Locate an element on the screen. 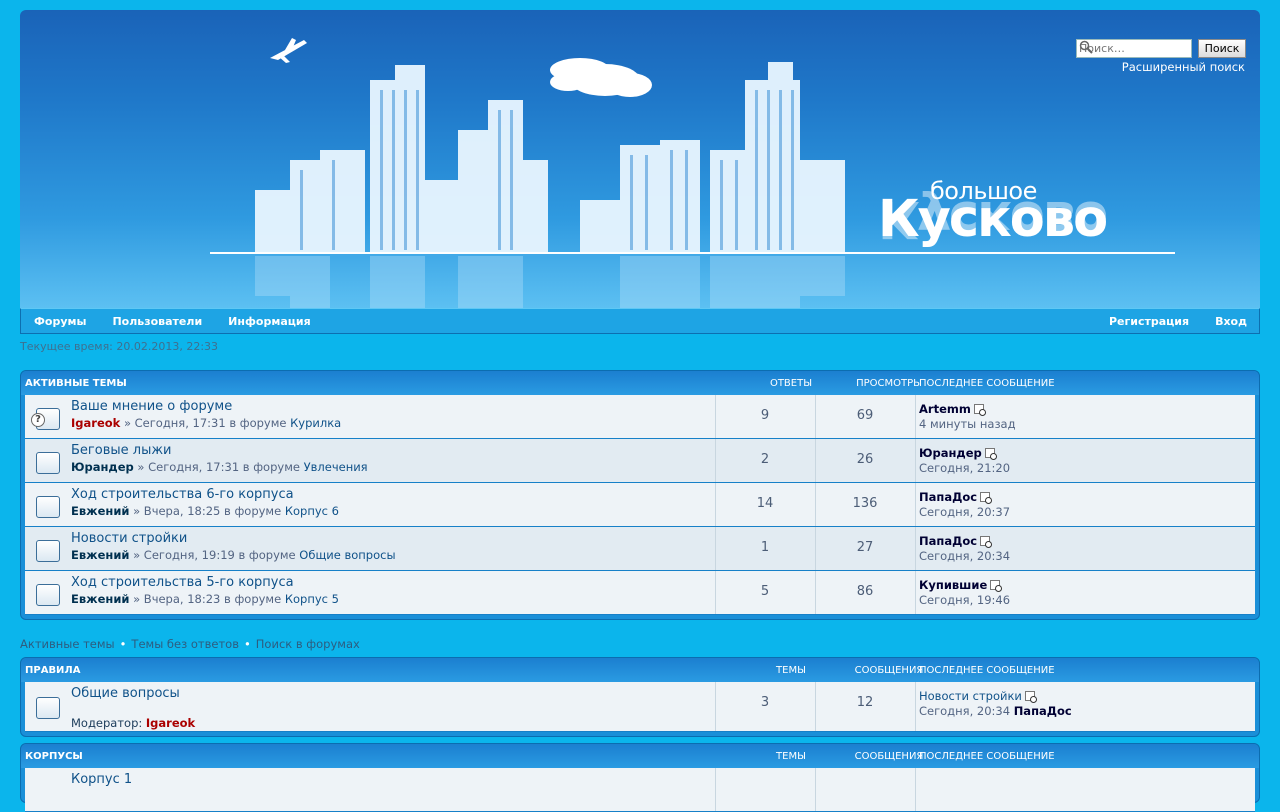  topic-last-post: ПапаДос Сегодня, 20:37 is located at coordinates (964, 505).